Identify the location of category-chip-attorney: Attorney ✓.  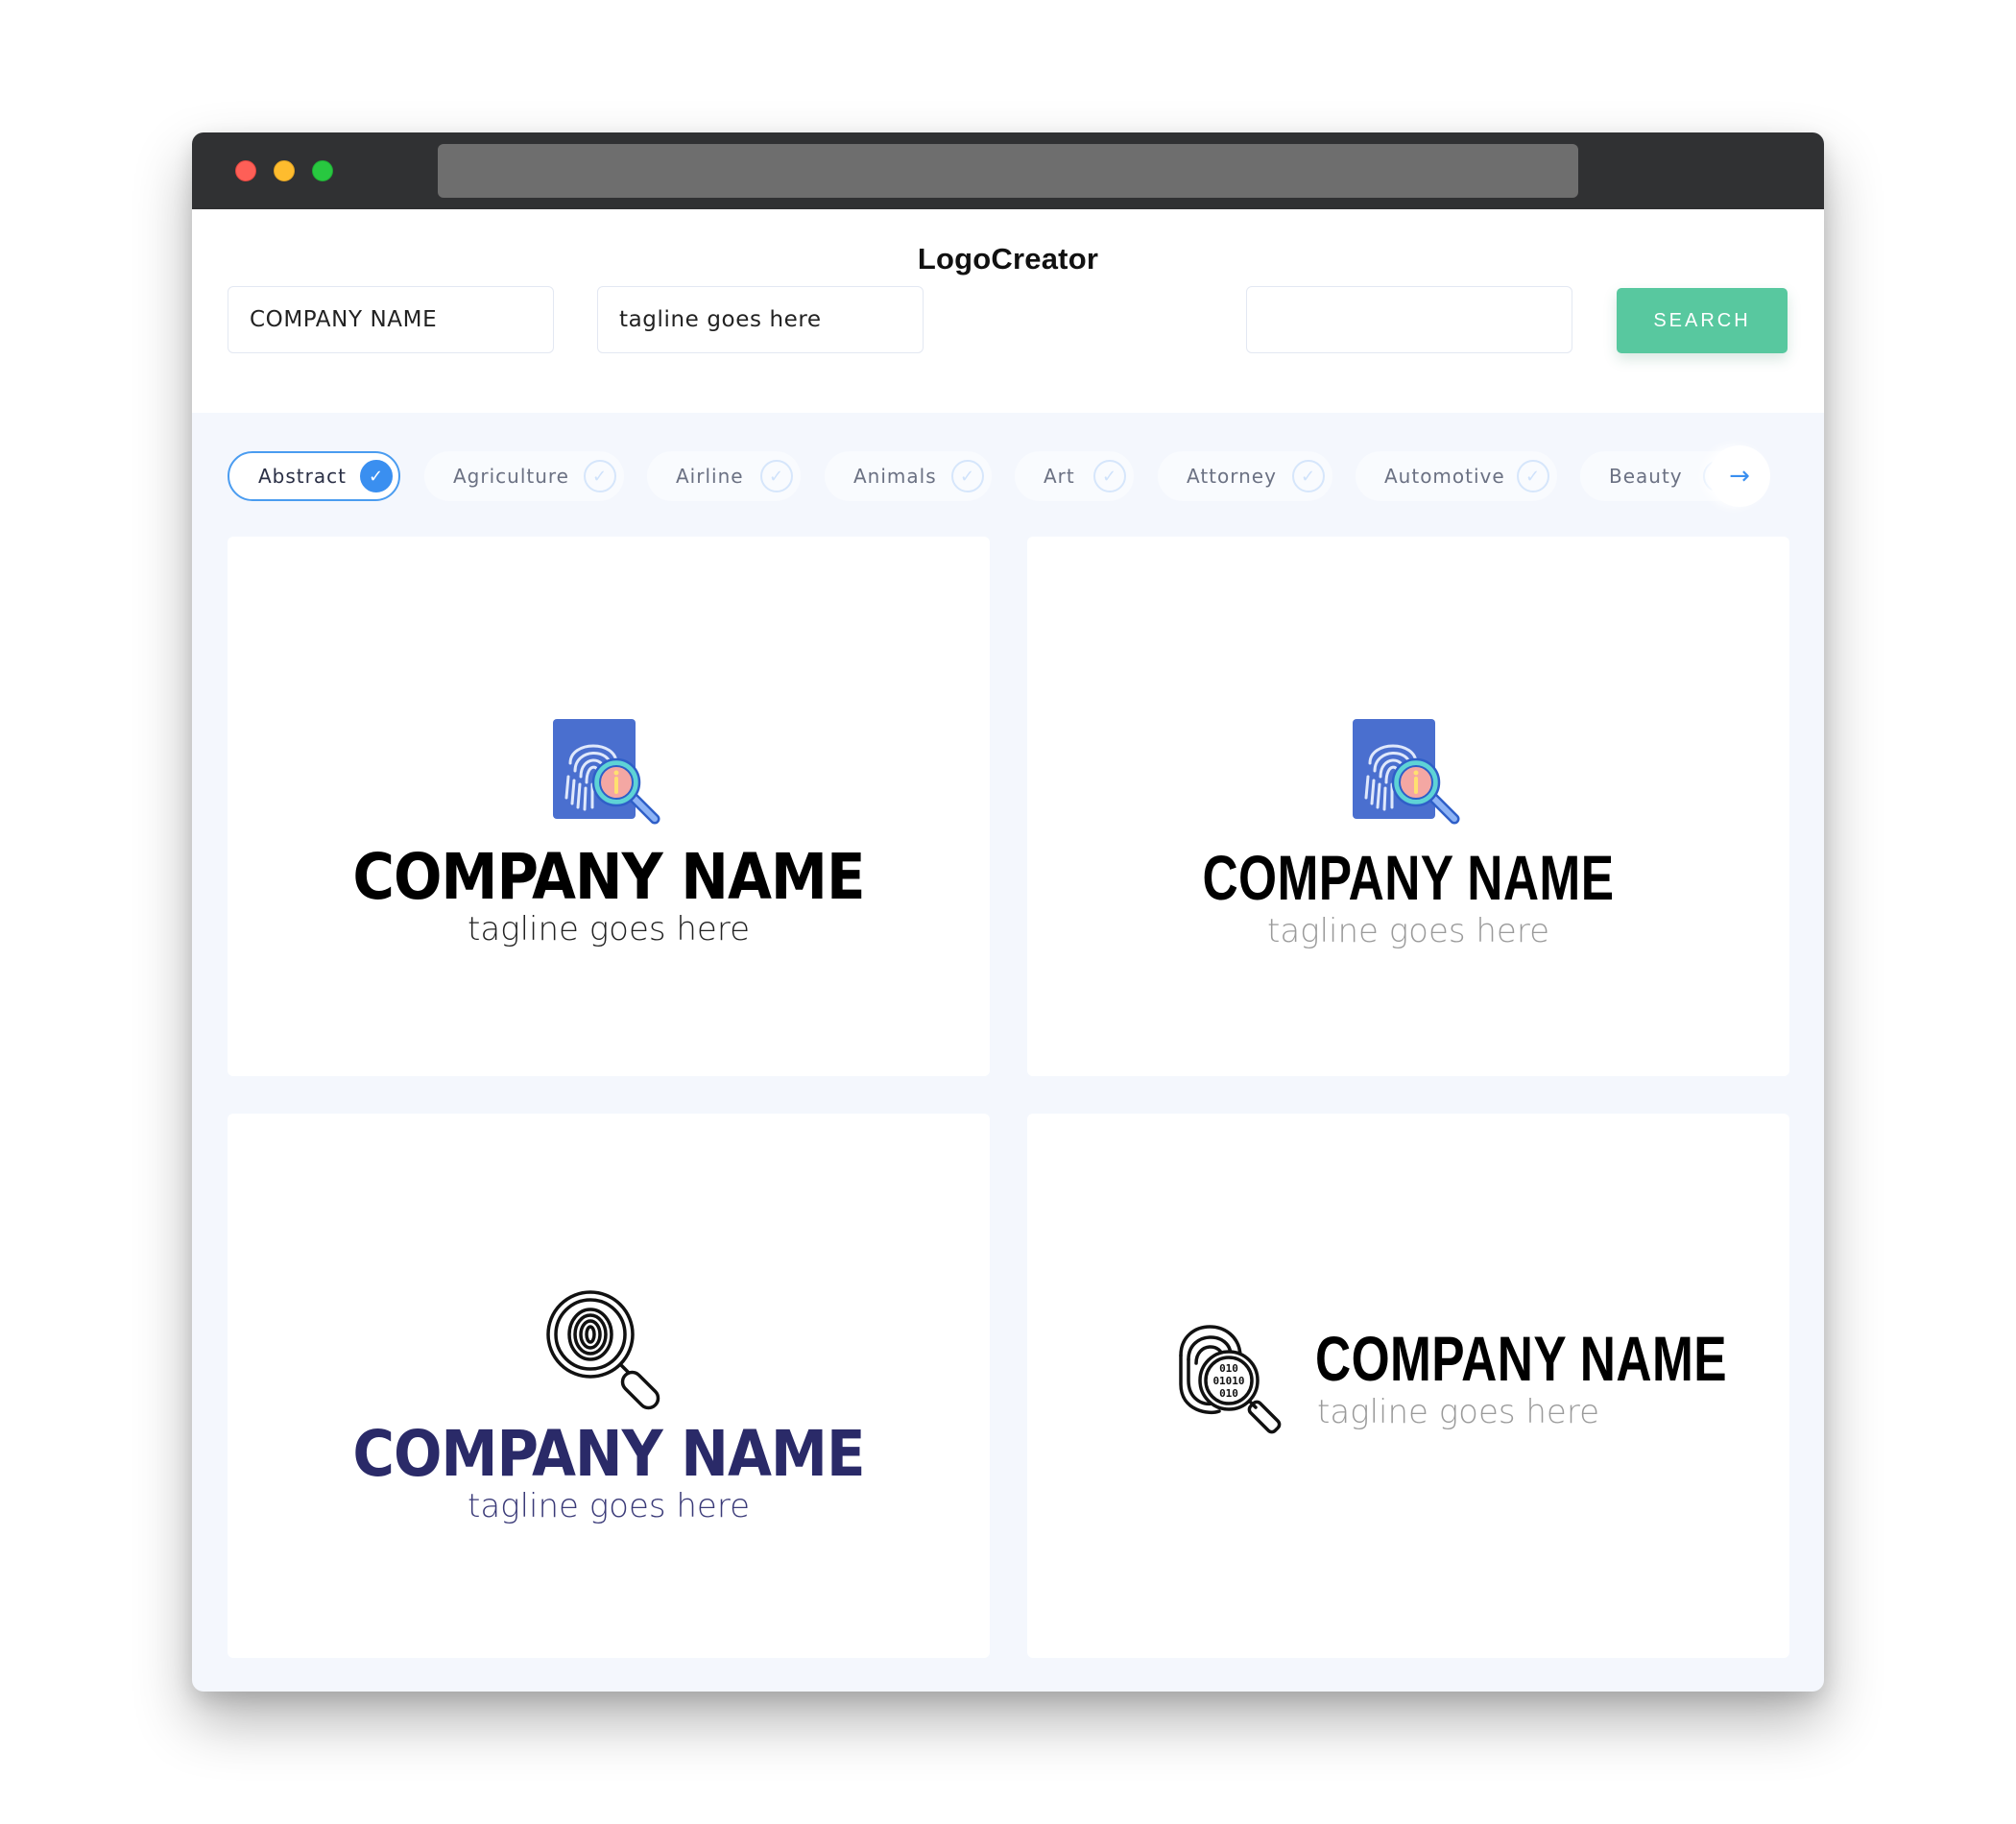
(1245, 476).